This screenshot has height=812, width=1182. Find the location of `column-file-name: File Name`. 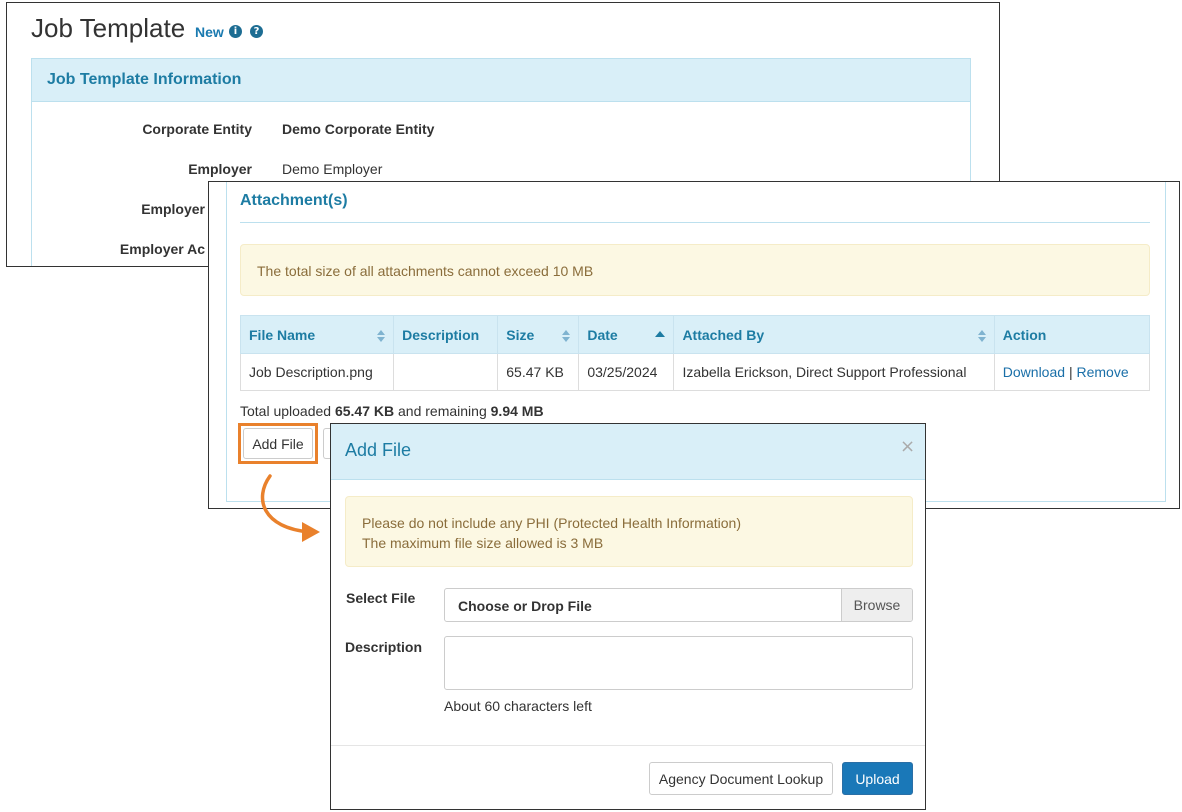

column-file-name: File Name is located at coordinates (317, 334).